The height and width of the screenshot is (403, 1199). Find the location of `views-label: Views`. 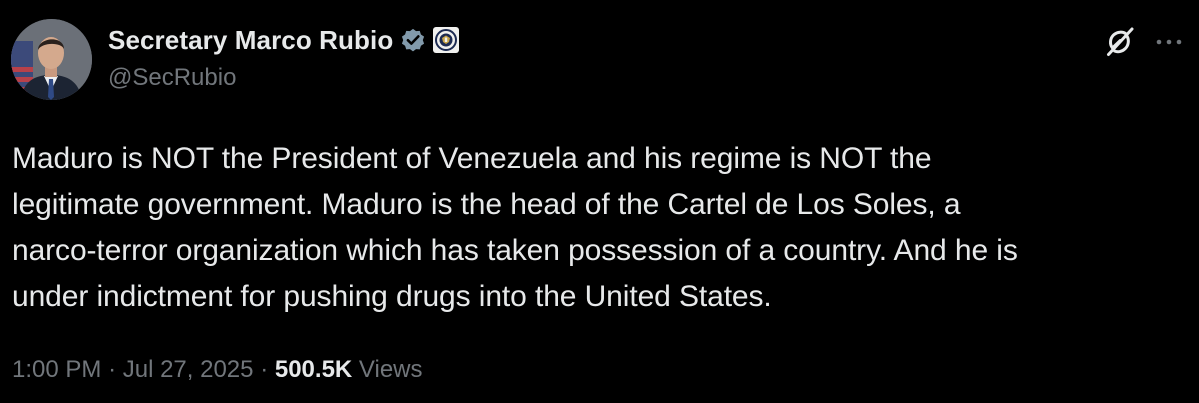

views-label: Views is located at coordinates (390, 369).